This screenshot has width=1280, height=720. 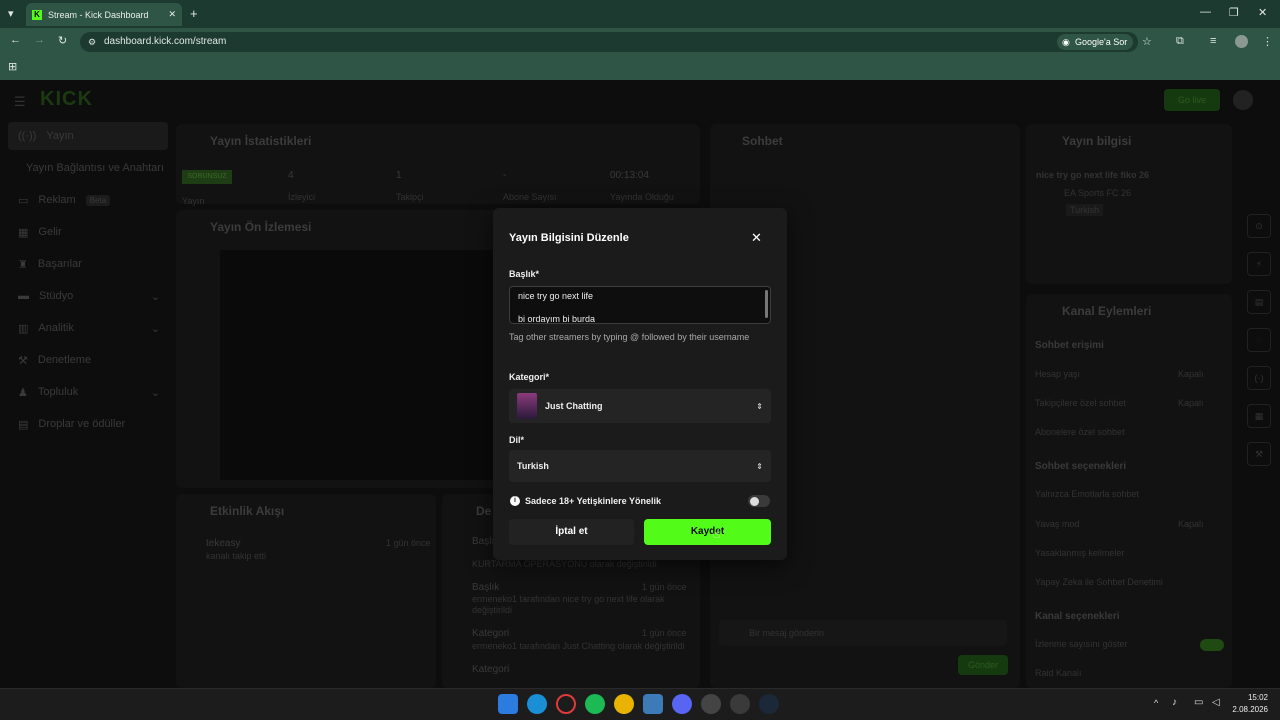 What do you see at coordinates (1057, 374) in the screenshot?
I see `setting-label: Hesap yaşı` at bounding box center [1057, 374].